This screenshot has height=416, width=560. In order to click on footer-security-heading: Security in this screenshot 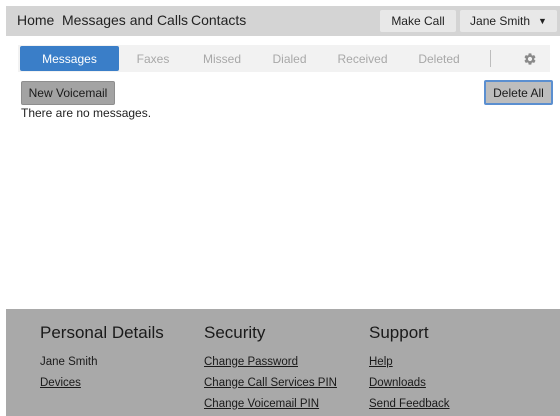, I will do `click(235, 332)`.